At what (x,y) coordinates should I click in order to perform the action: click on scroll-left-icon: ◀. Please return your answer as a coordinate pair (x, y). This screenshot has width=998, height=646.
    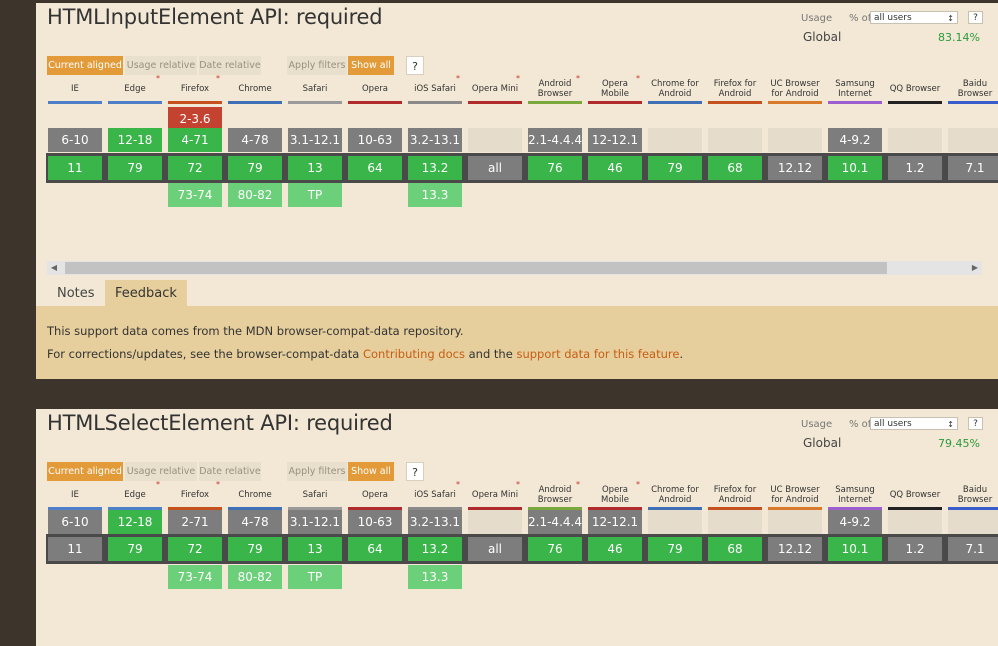
    Looking at the image, I should click on (54, 268).